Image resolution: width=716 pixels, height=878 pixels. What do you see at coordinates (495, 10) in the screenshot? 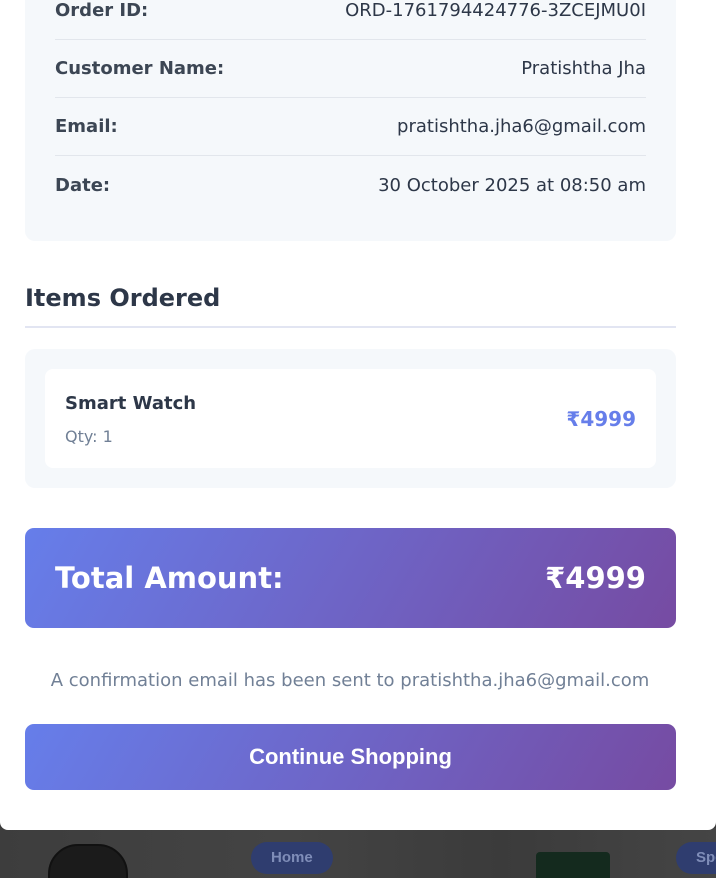
I see `order-id-value: ORD-1761794424776-3ZCEJMU0I` at bounding box center [495, 10].